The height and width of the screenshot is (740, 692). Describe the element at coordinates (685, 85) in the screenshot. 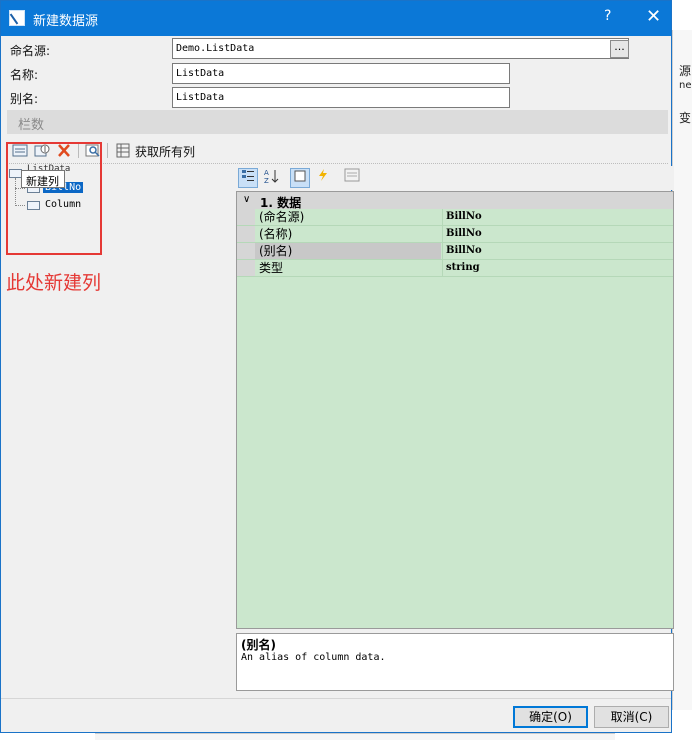

I see `background-text-2: ne` at that location.